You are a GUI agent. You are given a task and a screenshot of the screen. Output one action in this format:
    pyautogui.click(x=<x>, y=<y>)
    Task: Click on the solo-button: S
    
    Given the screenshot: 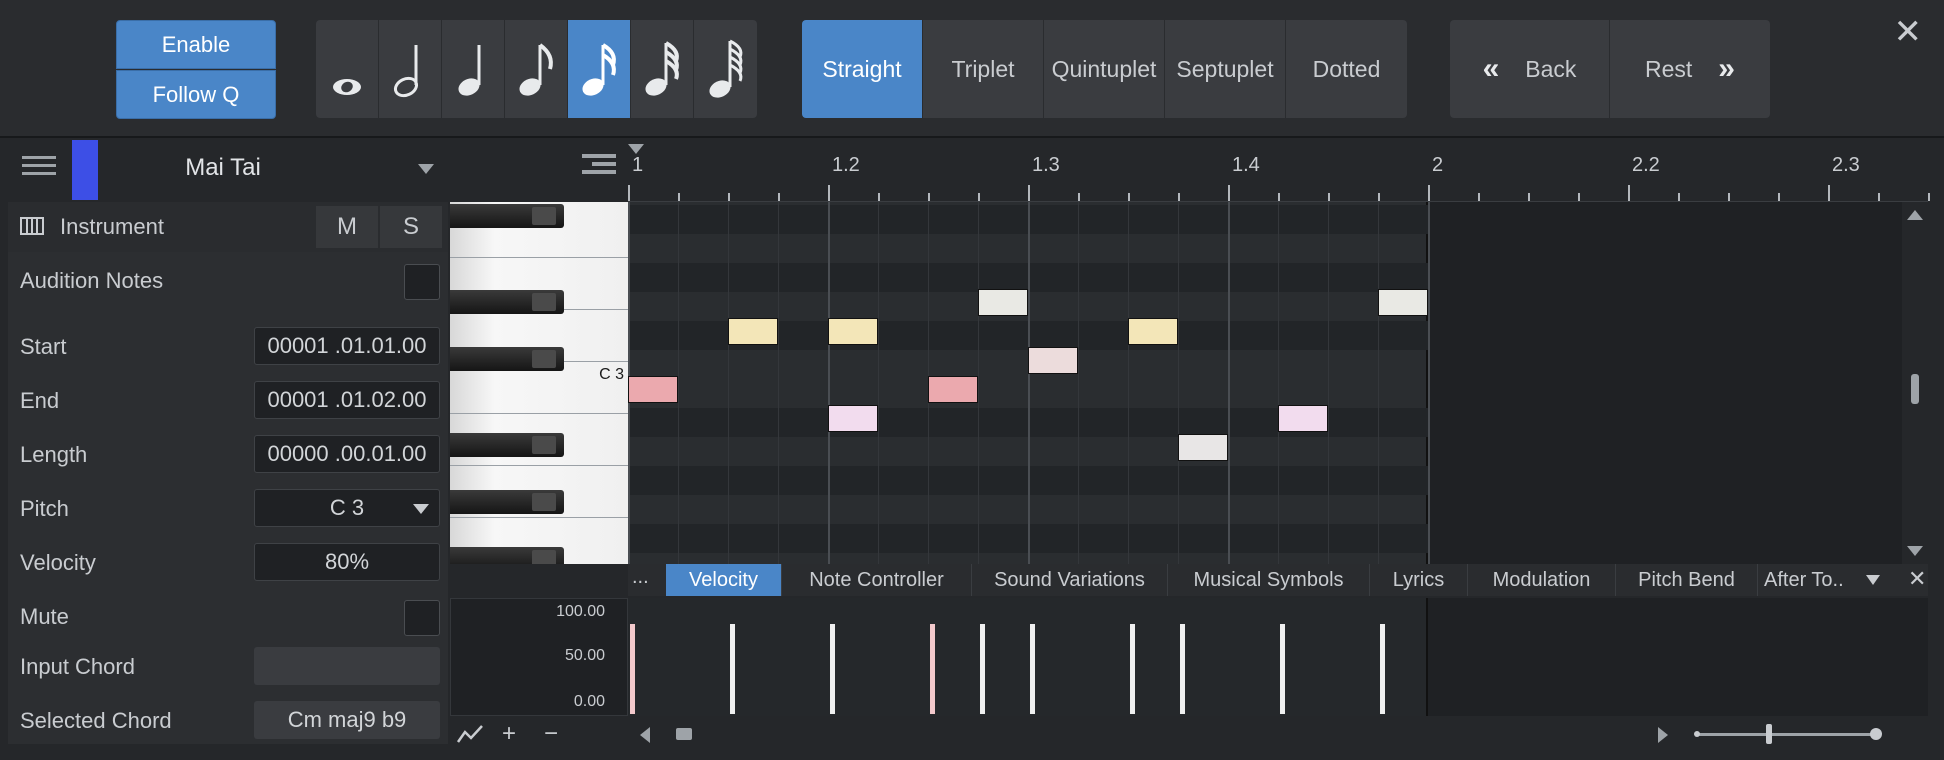 What is the action you would take?
    pyautogui.click(x=411, y=227)
    